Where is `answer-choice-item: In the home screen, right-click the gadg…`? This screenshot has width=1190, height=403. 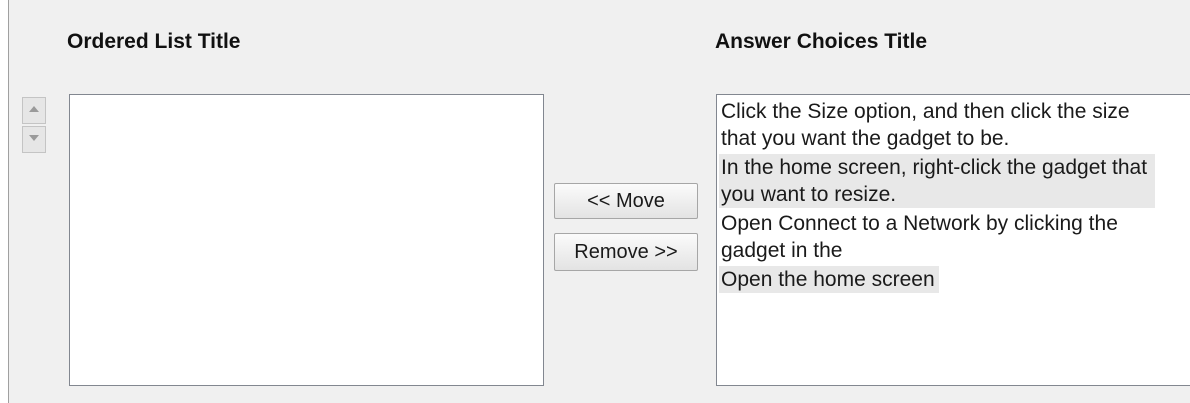 answer-choice-item: In the home screen, right-click the gadg… is located at coordinates (937, 181).